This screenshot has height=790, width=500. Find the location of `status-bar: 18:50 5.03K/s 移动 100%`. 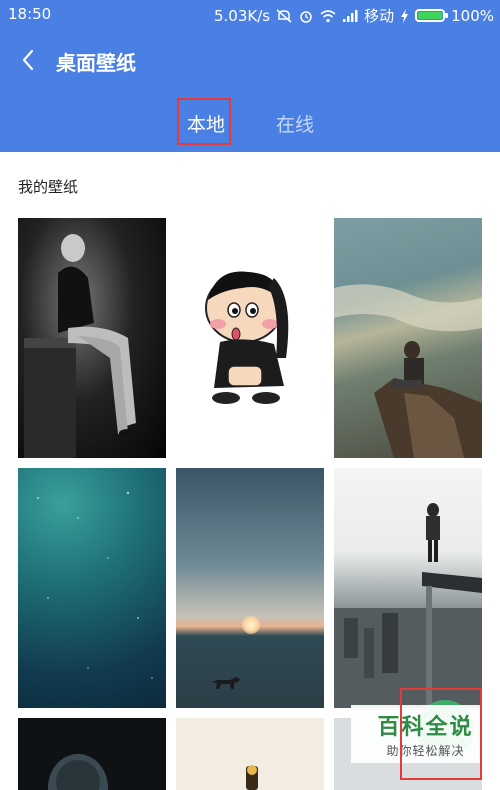

status-bar: 18:50 5.03K/s 移动 100% is located at coordinates (250, 15).